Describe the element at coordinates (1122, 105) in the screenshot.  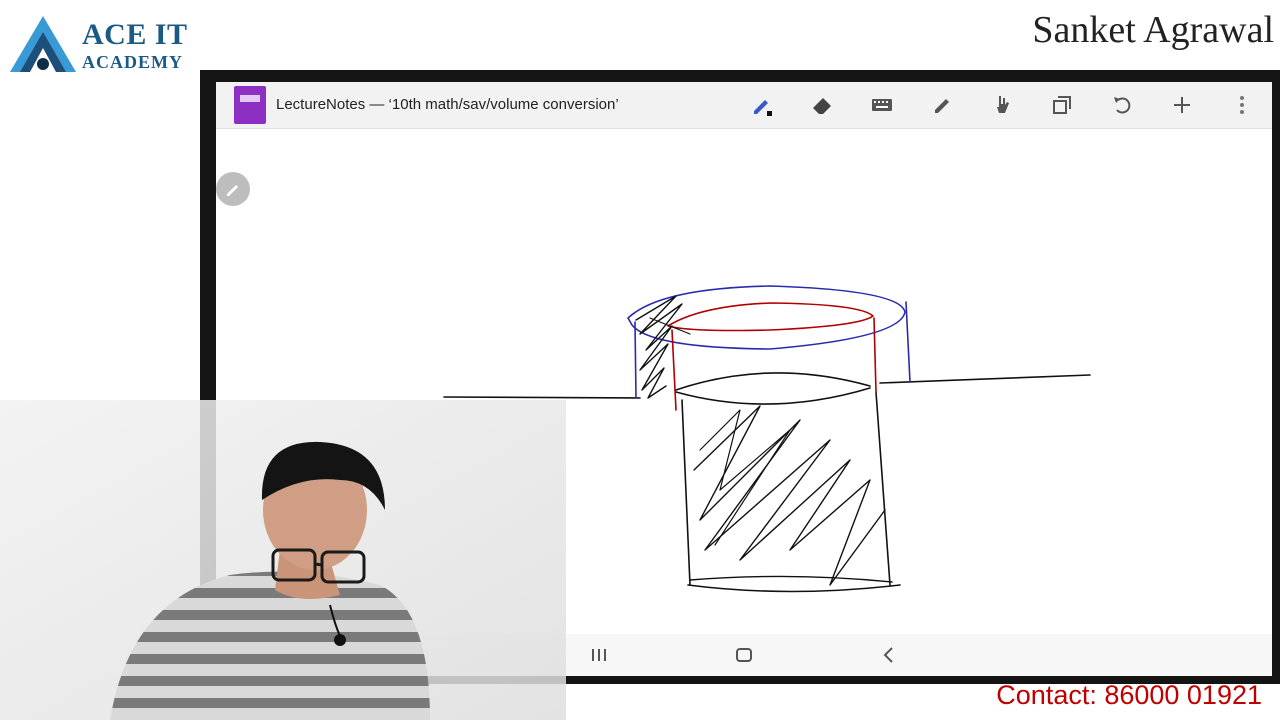
I see `undo-icon` at that location.